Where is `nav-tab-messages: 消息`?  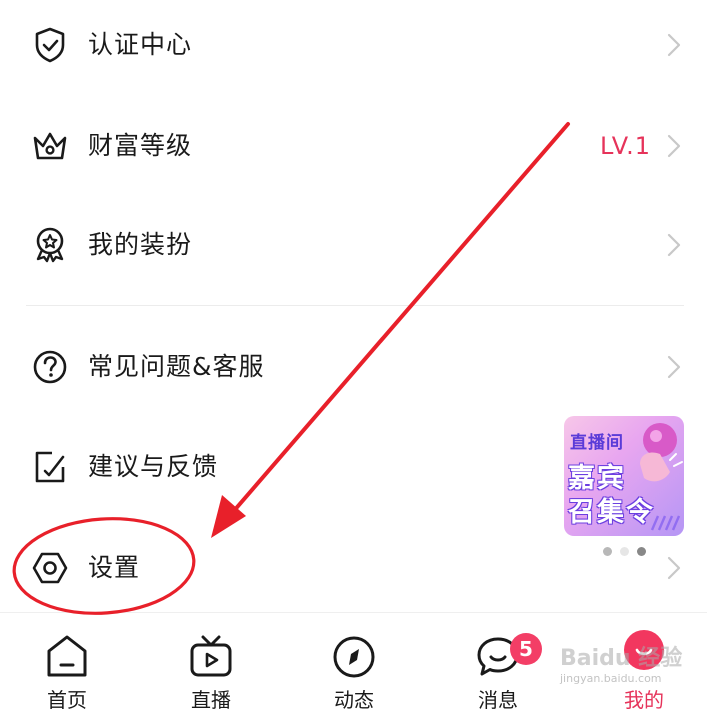 nav-tab-messages: 消息 is located at coordinates (498, 668).